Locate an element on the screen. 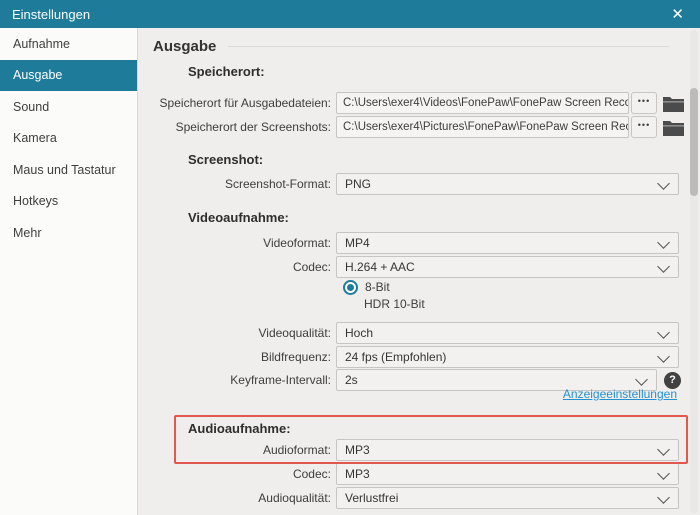 This screenshot has height=515, width=700. title-bar: Einstellungen ✕ is located at coordinates (350, 14).